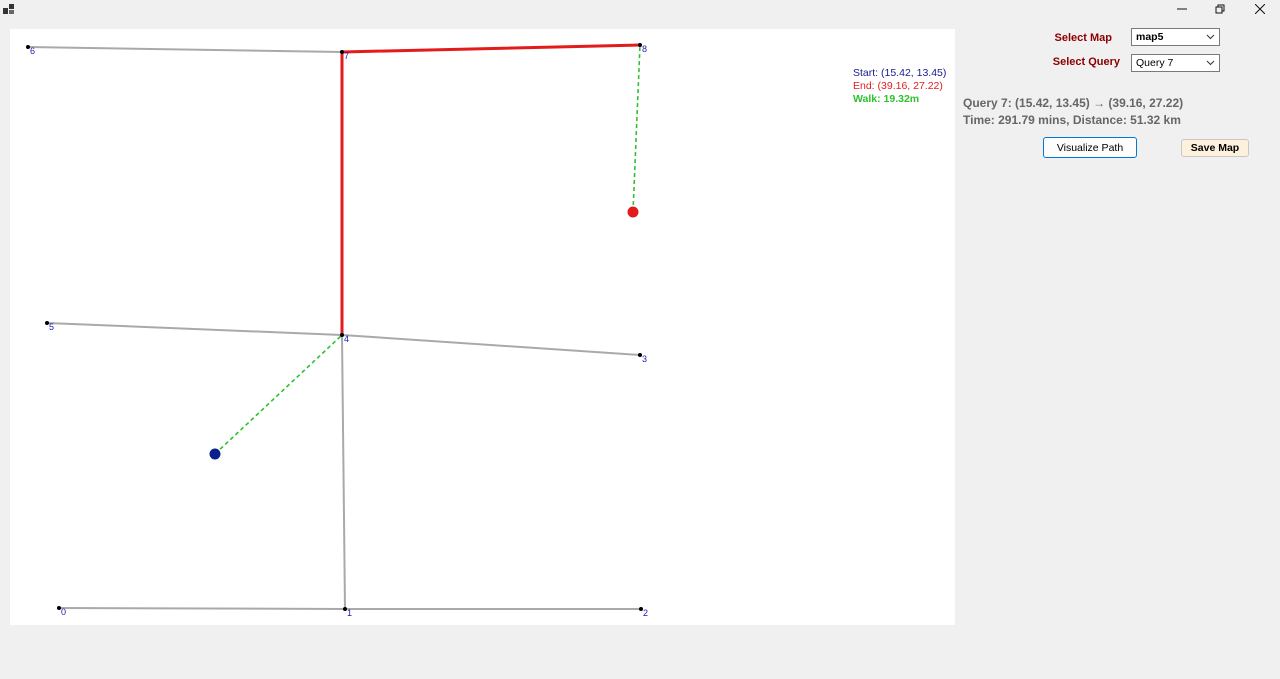  What do you see at coordinates (645, 613) in the screenshot?
I see `node-label: 2` at bounding box center [645, 613].